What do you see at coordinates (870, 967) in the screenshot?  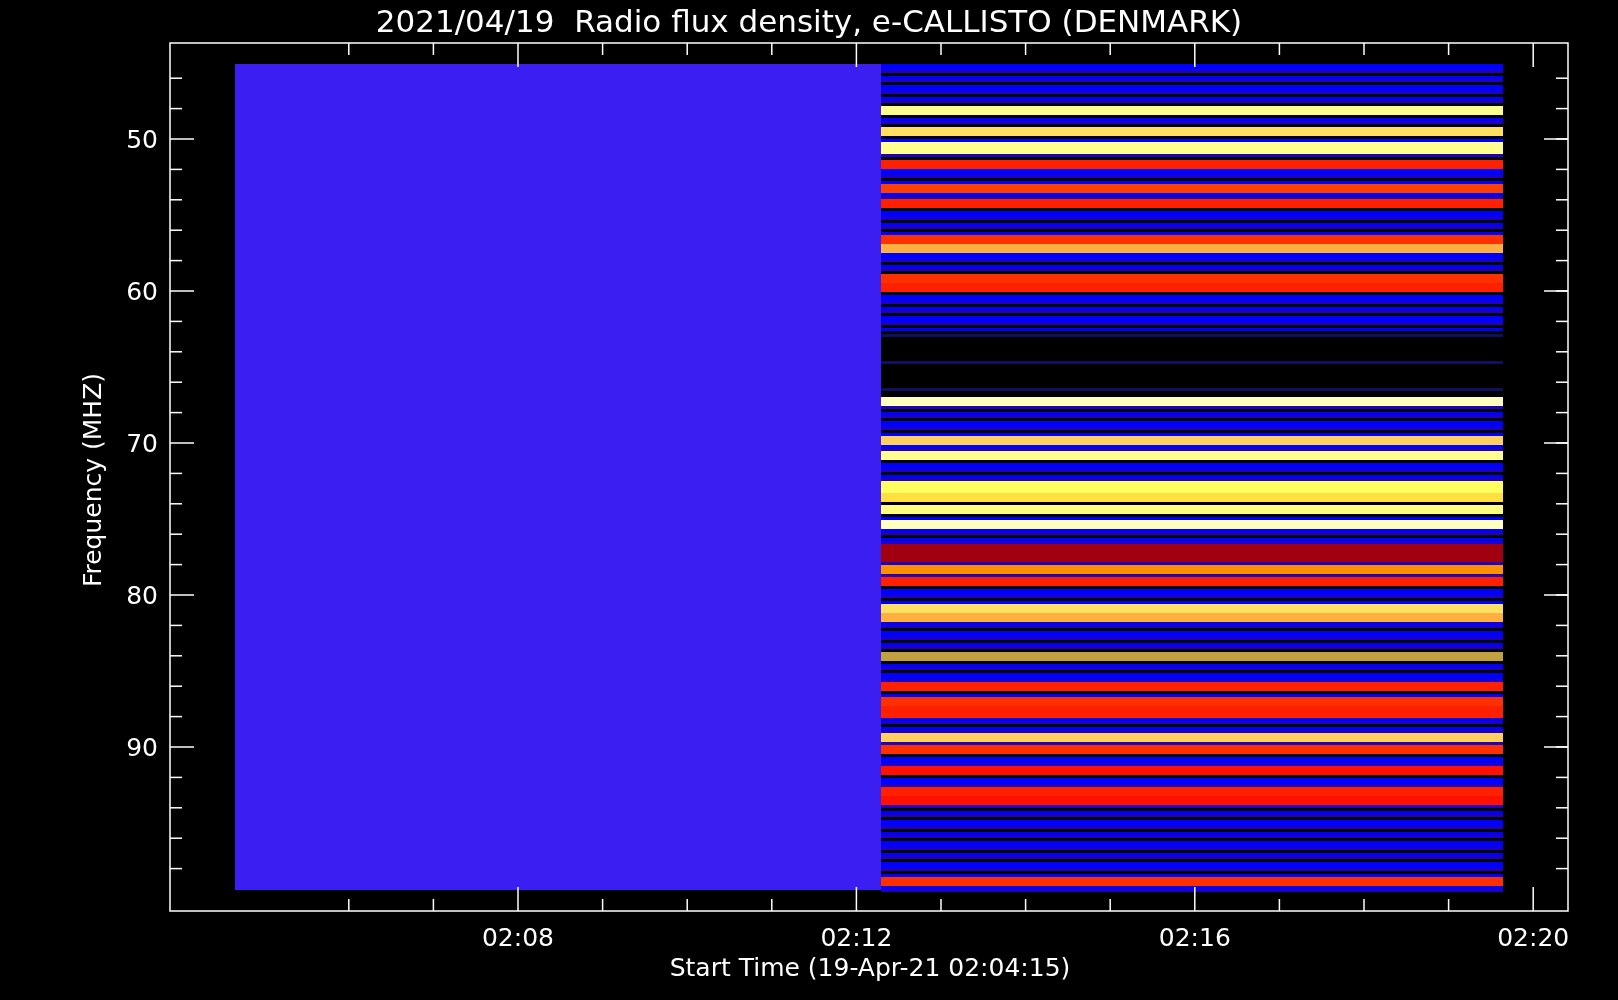 I see `x-axis-label: Start Time (19-Apr-21 02:04:15)` at bounding box center [870, 967].